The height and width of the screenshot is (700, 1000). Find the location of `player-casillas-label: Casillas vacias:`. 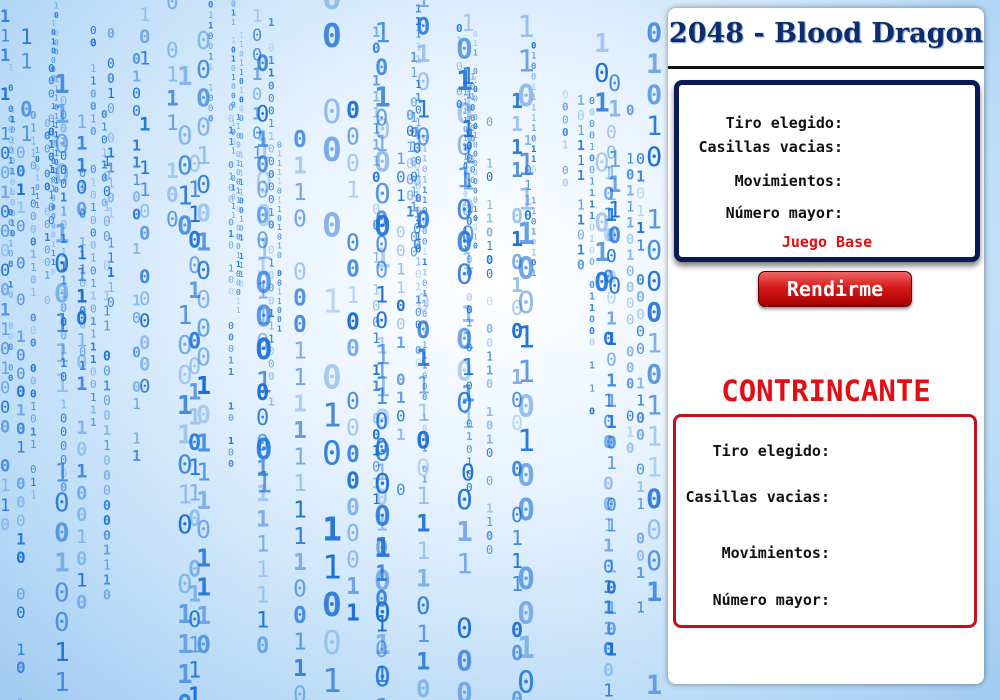

player-casillas-label: Casillas vacias: is located at coordinates (771, 147).